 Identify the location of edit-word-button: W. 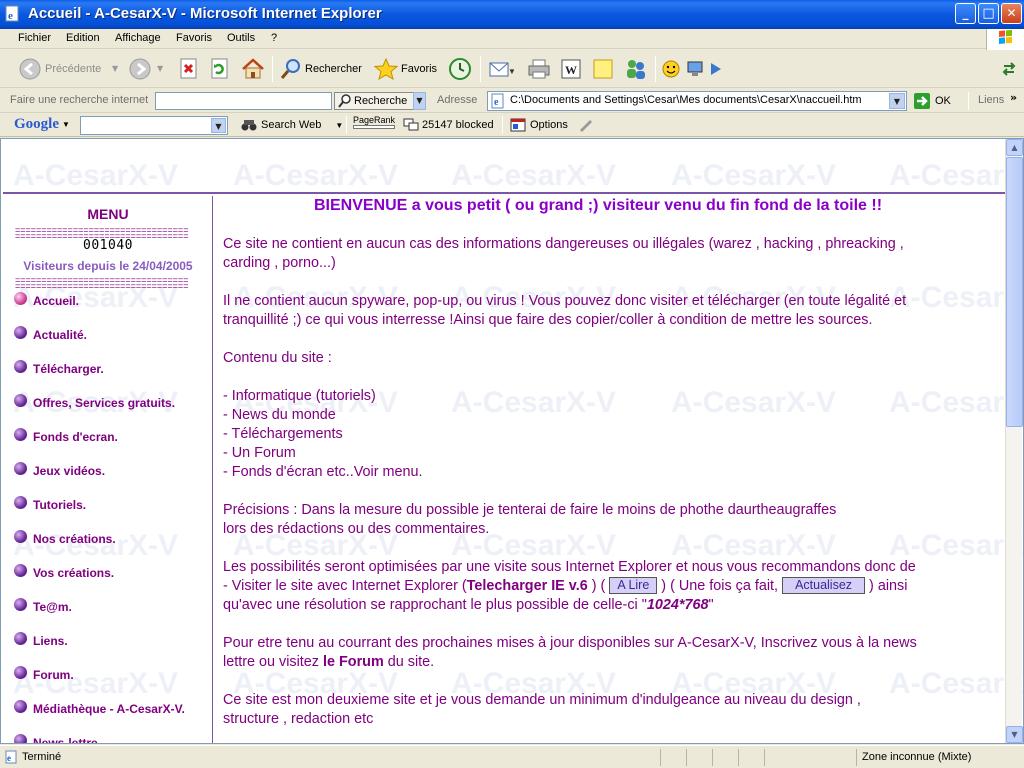
(571, 69).